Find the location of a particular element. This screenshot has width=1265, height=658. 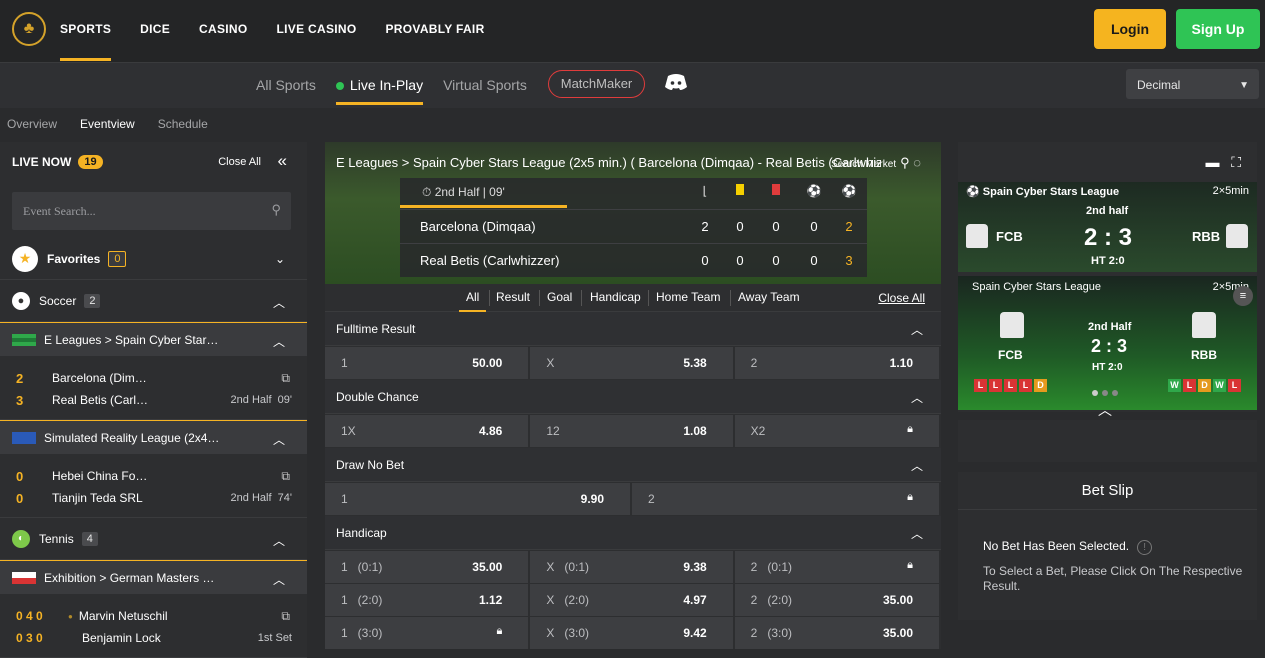

event-search-input: Event Search... ⚲ is located at coordinates (151, 211).